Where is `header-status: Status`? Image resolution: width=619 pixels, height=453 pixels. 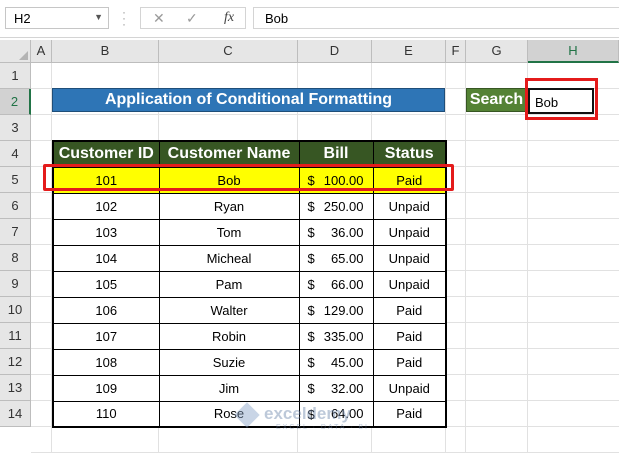 header-status: Status is located at coordinates (409, 154).